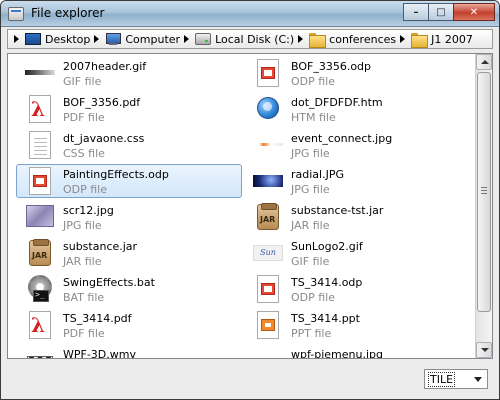  Describe the element at coordinates (342, 138) in the screenshot. I see `file-name: event_connect.jpg` at that location.